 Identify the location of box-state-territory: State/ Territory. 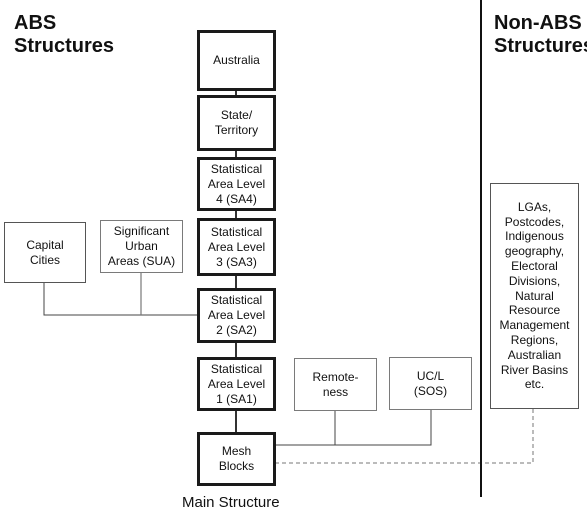
(236, 123).